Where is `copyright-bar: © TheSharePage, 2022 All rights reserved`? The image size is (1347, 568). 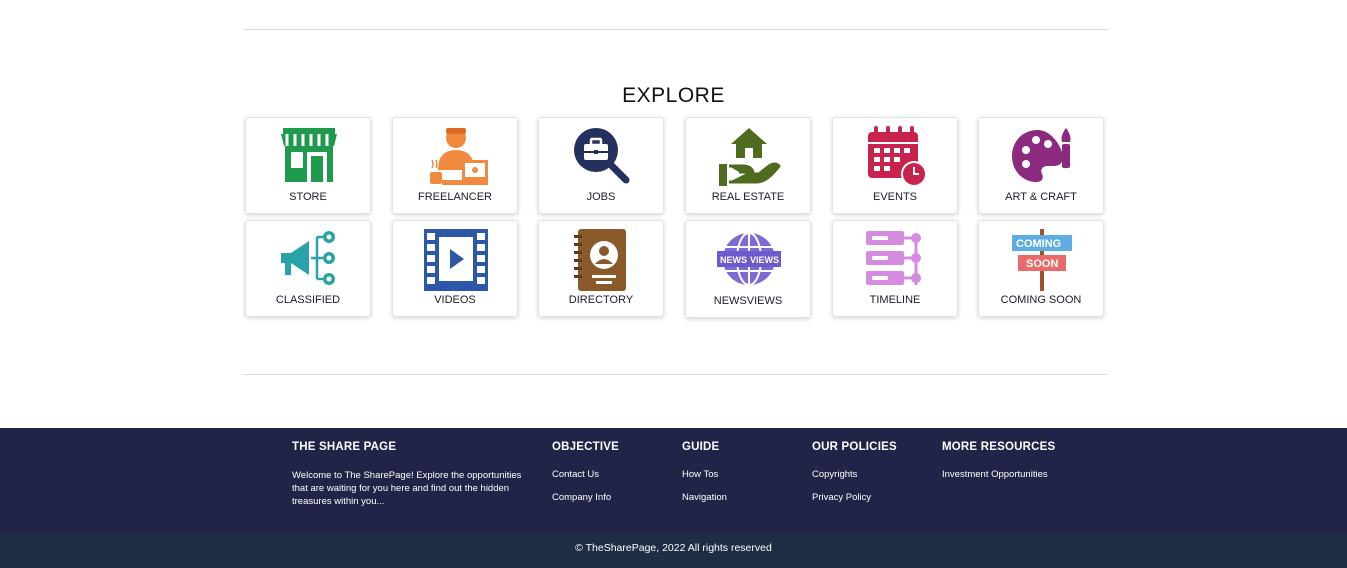 copyright-bar: © TheSharePage, 2022 All rights reserved is located at coordinates (673, 551).